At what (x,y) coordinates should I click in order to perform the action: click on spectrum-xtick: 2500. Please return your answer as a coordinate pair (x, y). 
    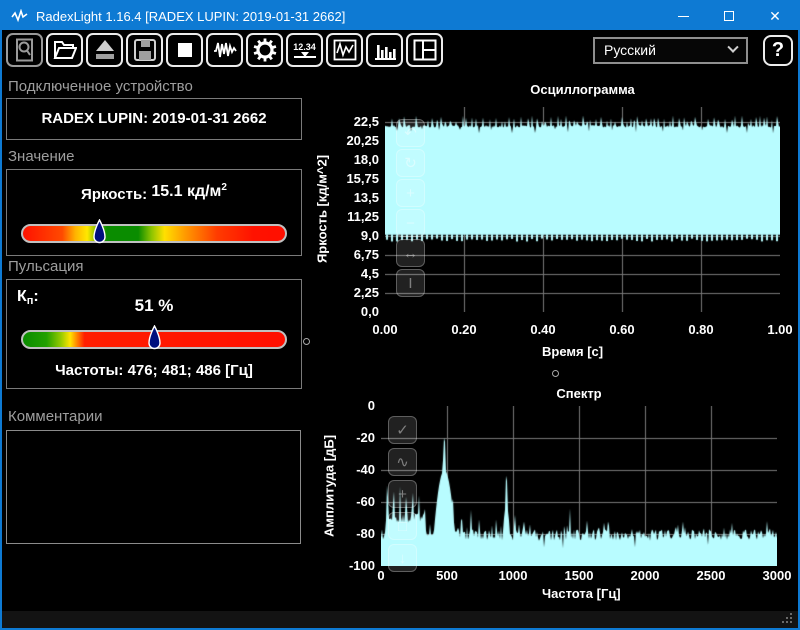
    Looking at the image, I should click on (711, 575).